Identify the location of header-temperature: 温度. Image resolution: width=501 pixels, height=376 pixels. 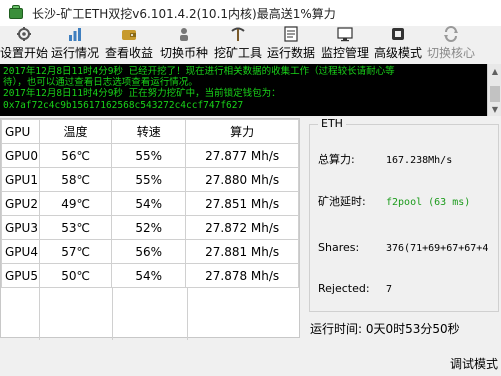
(75, 131).